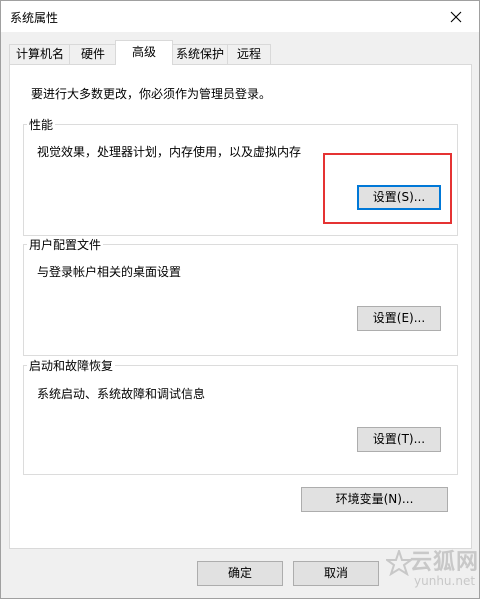  What do you see at coordinates (445, 562) in the screenshot?
I see `watermark-brand: 云狐网` at bounding box center [445, 562].